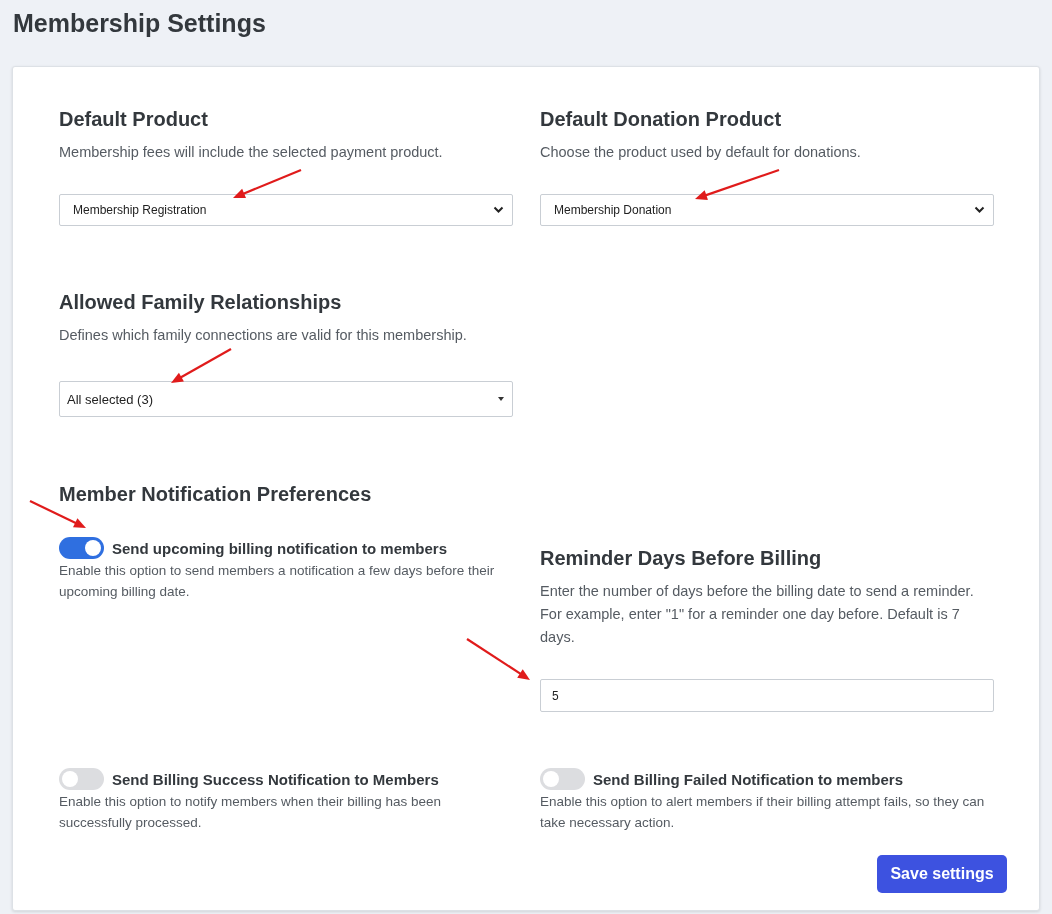 This screenshot has height=914, width=1052. Describe the element at coordinates (767, 695) in the screenshot. I see `number-input-field: 5` at that location.